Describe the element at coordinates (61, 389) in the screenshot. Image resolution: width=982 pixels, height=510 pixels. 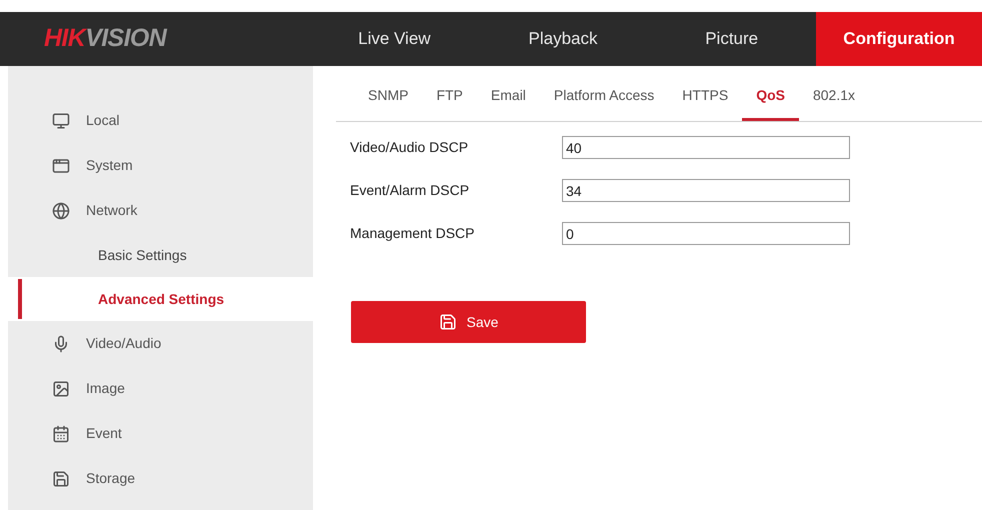
I see `image-icon` at that location.